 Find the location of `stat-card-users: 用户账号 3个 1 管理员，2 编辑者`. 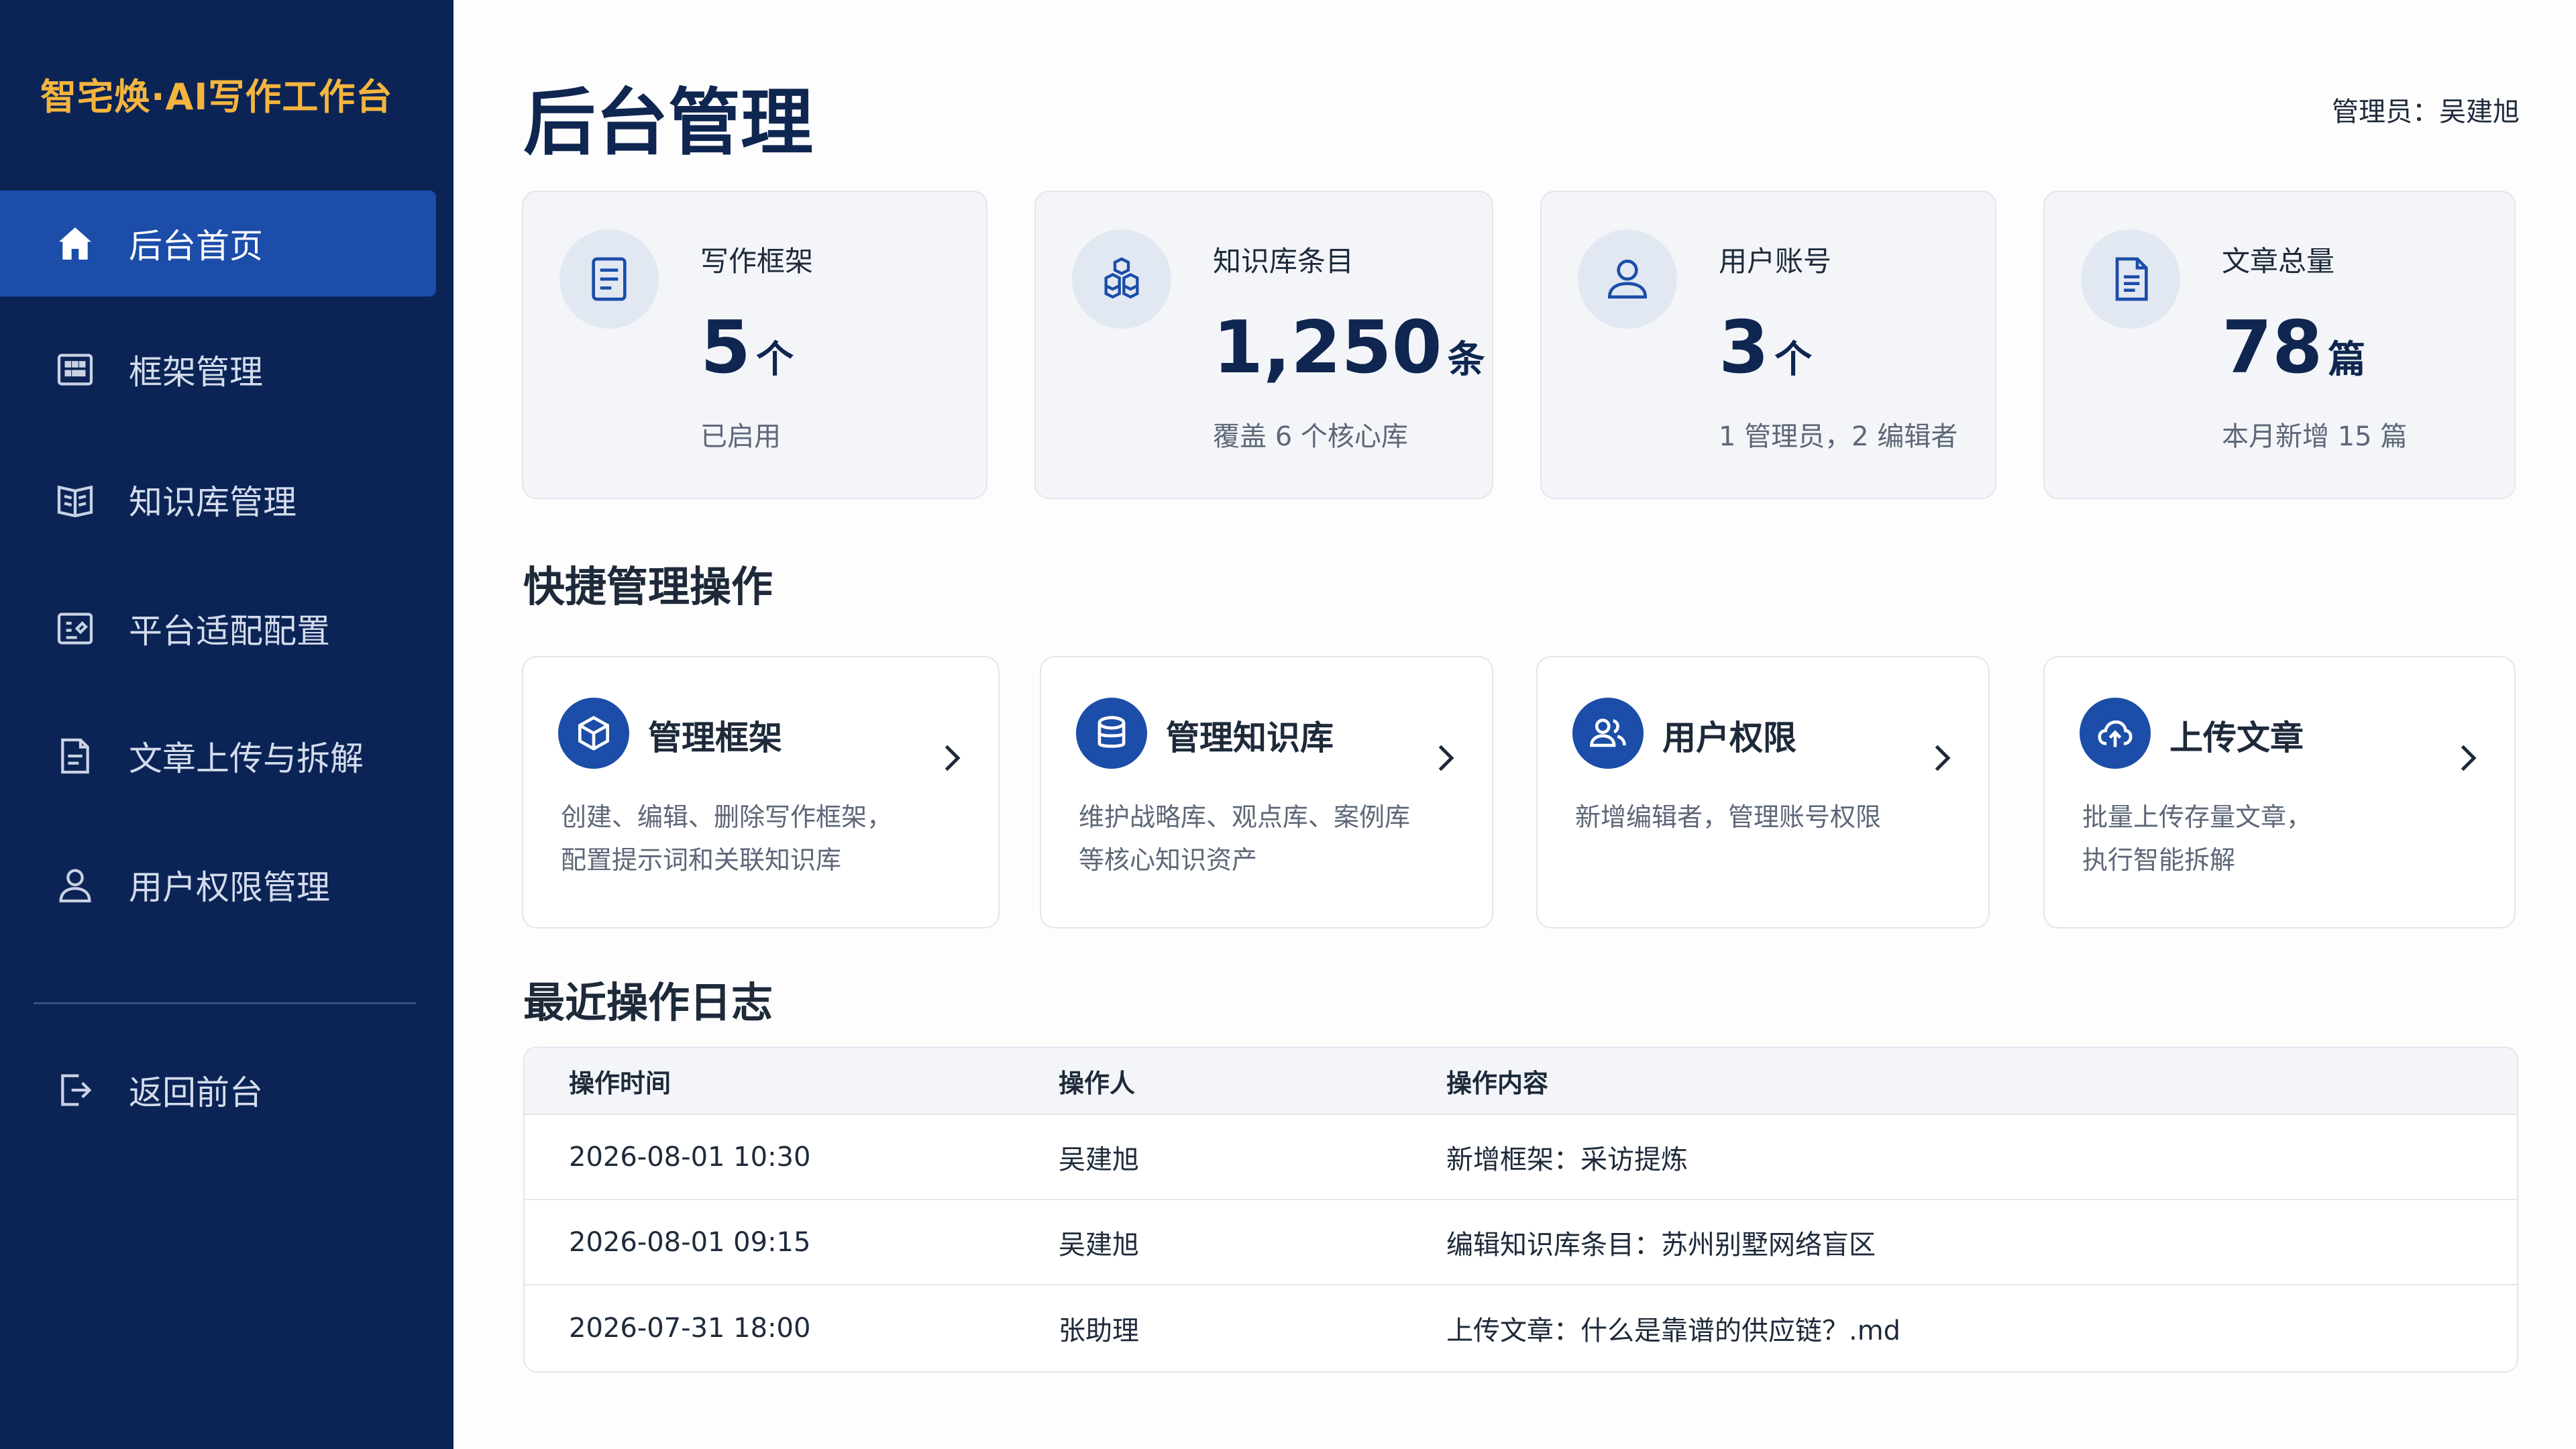

stat-card-users: 用户账号 3个 1 管理员，2 编辑者 is located at coordinates (1768, 345).